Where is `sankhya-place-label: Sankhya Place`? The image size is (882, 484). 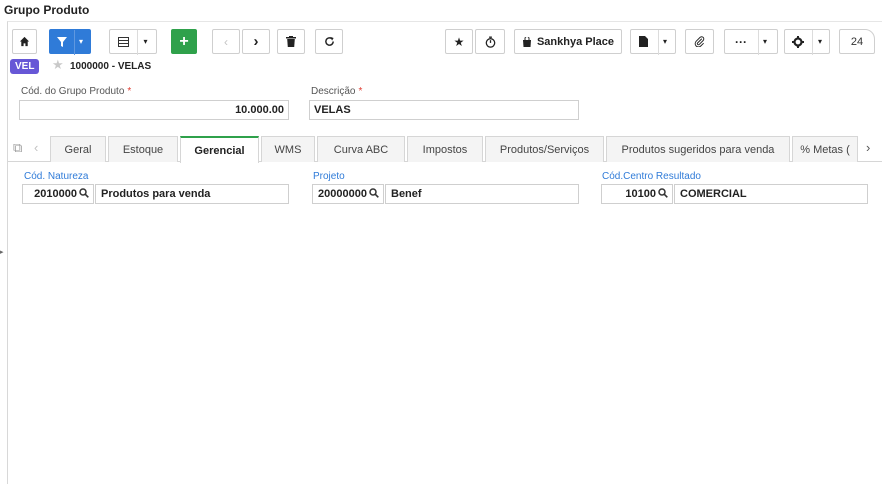
sankhya-place-label: Sankhya Place is located at coordinates (575, 41).